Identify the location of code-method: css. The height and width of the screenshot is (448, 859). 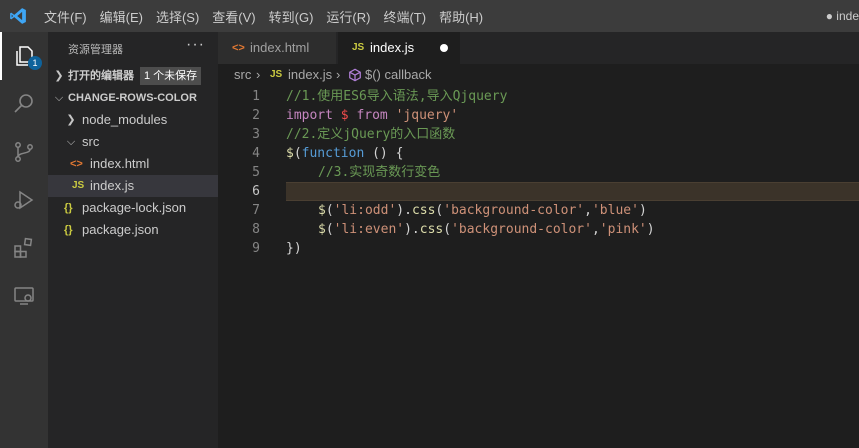
(431, 229).